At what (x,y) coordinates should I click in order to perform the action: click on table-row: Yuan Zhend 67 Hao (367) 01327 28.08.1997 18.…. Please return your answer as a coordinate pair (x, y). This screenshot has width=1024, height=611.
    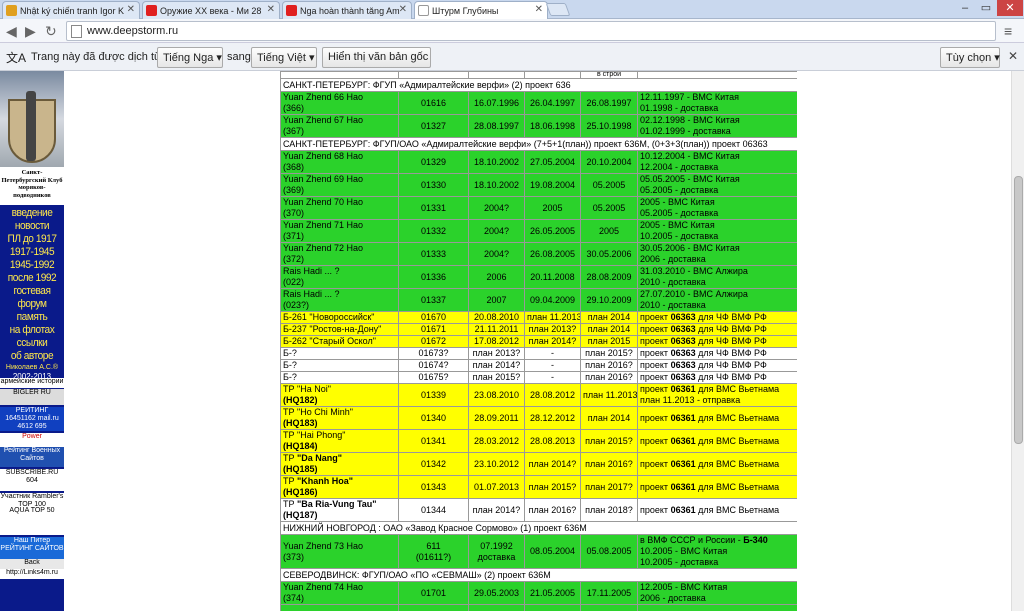
    Looking at the image, I should click on (538, 126).